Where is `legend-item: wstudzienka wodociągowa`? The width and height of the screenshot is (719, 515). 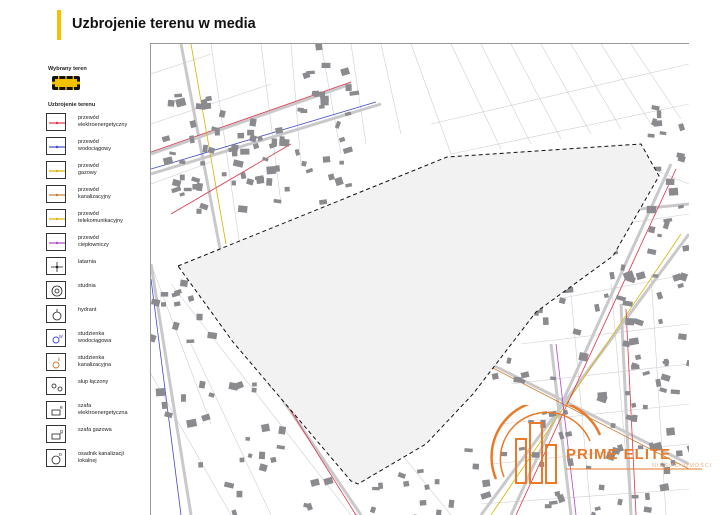
legend-item: wstudzienka wodociągowa is located at coordinates (98, 339).